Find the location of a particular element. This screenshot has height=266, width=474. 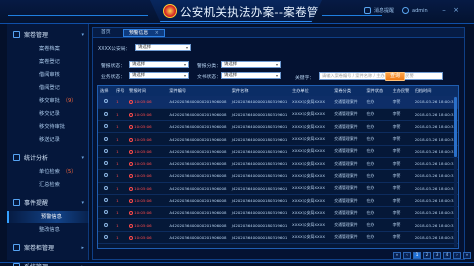

sidebar-group-1: 统计分析 ▾ is located at coordinates (48, 157).